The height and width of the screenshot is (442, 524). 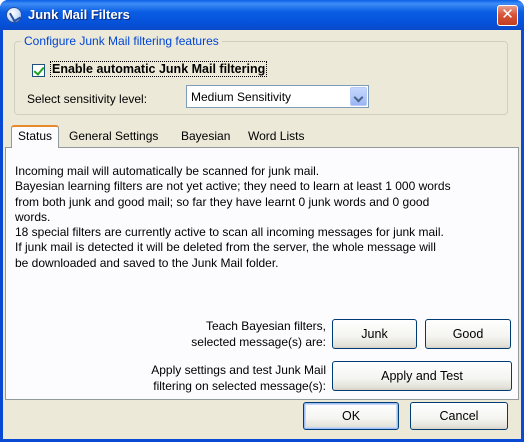 What do you see at coordinates (258, 342) in the screenshot?
I see `teach-label-line: selected message(s) are:` at bounding box center [258, 342].